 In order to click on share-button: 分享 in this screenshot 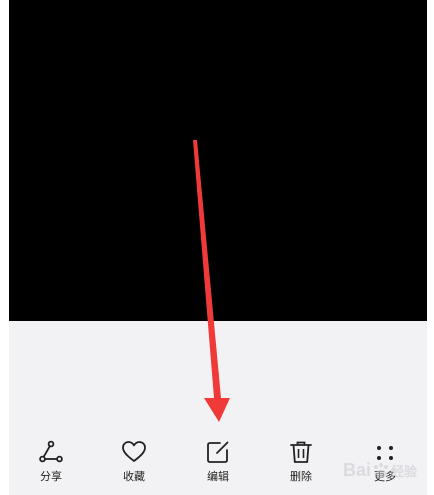, I will do `click(51, 463)`.